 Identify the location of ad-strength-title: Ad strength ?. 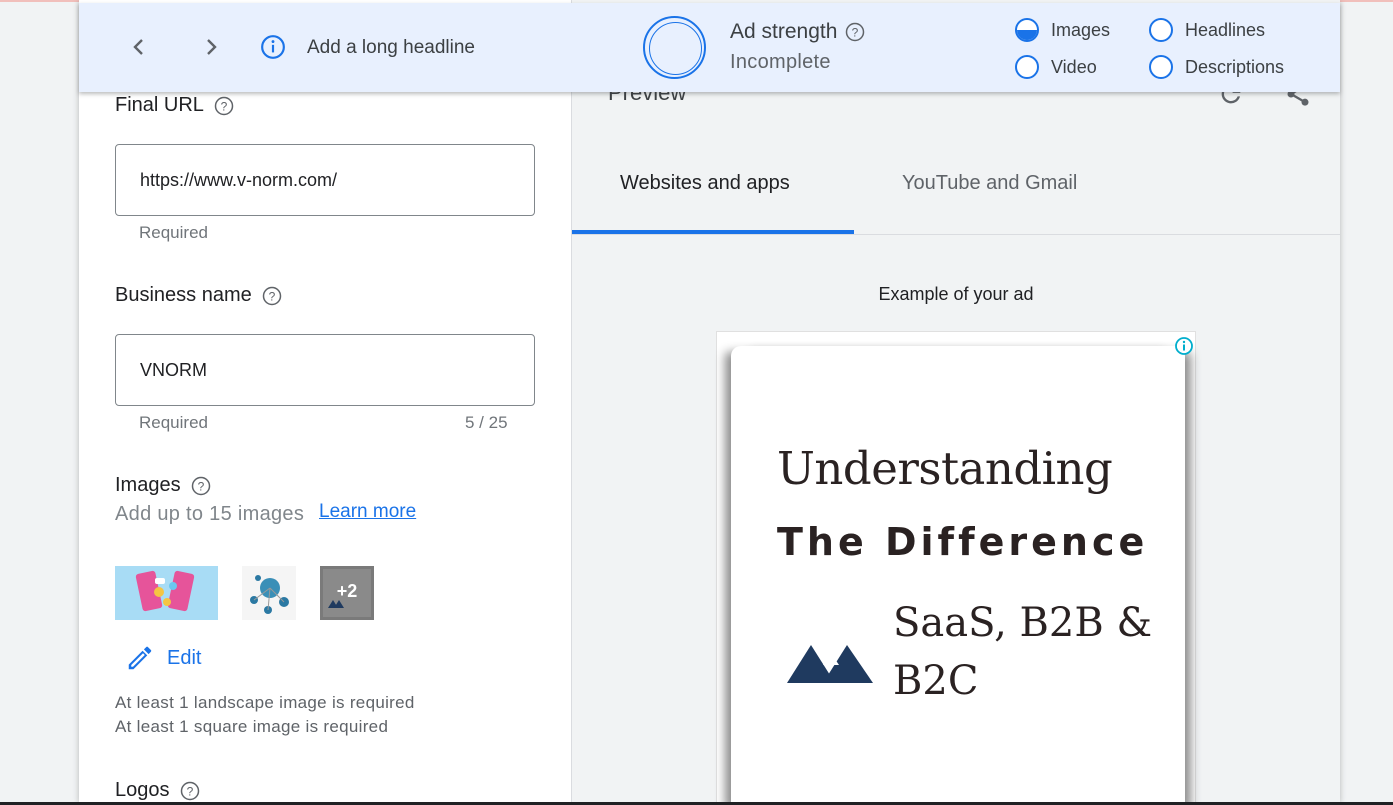
(797, 32).